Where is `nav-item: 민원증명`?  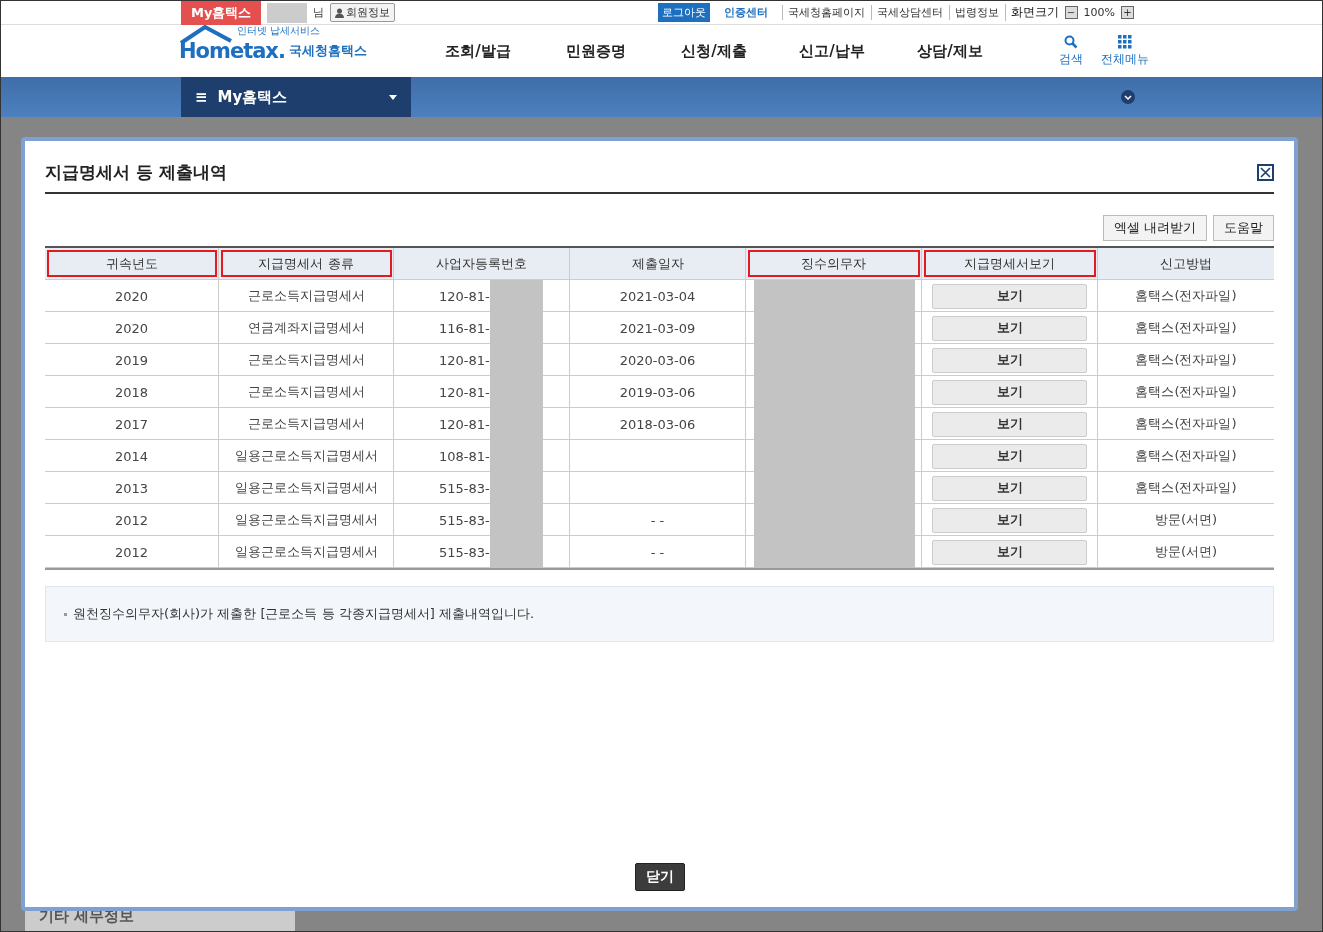 nav-item: 민원증명 is located at coordinates (596, 51).